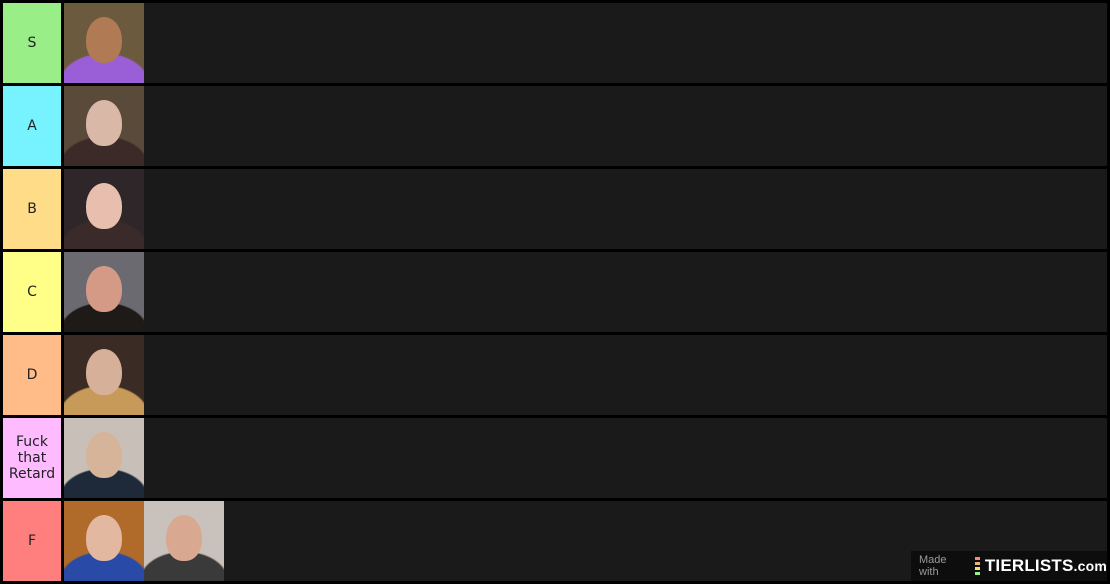 This screenshot has height=584, width=1110. Describe the element at coordinates (1029, 565) in the screenshot. I see `logo-text: TIERLISTS` at that location.